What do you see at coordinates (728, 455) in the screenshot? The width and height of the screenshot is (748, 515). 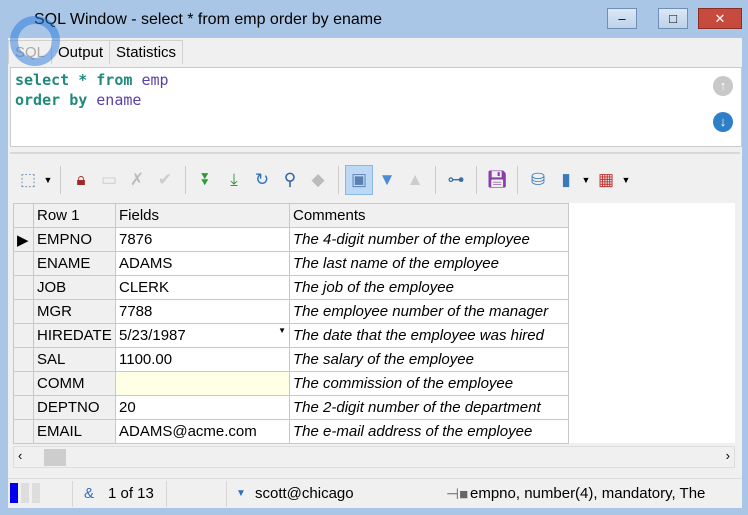 I see `scroll-right-icon: ›` at bounding box center [728, 455].